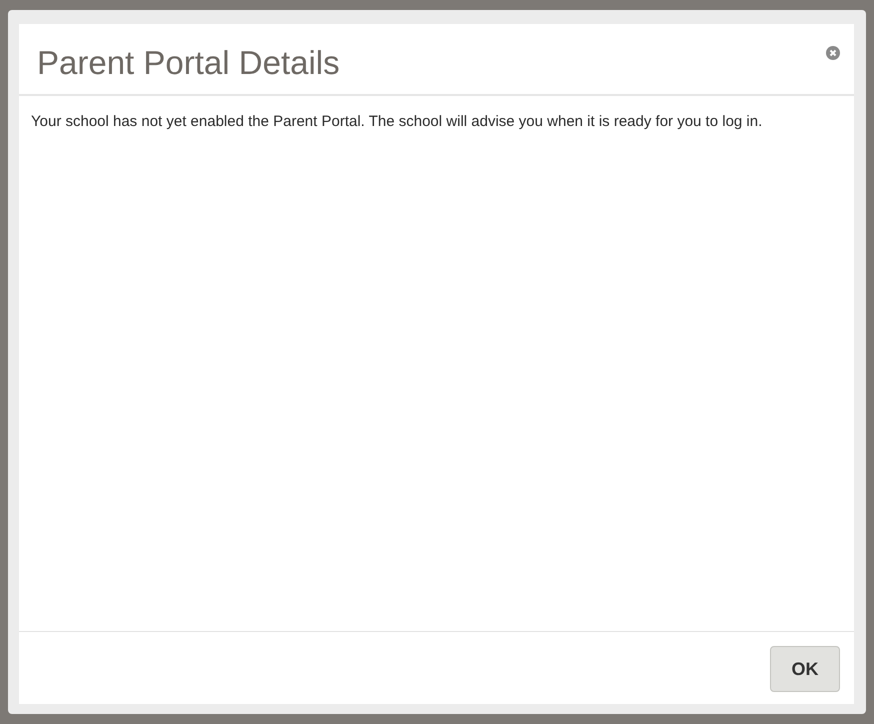 This screenshot has height=724, width=874. What do you see at coordinates (833, 53) in the screenshot?
I see `close-icon` at bounding box center [833, 53].